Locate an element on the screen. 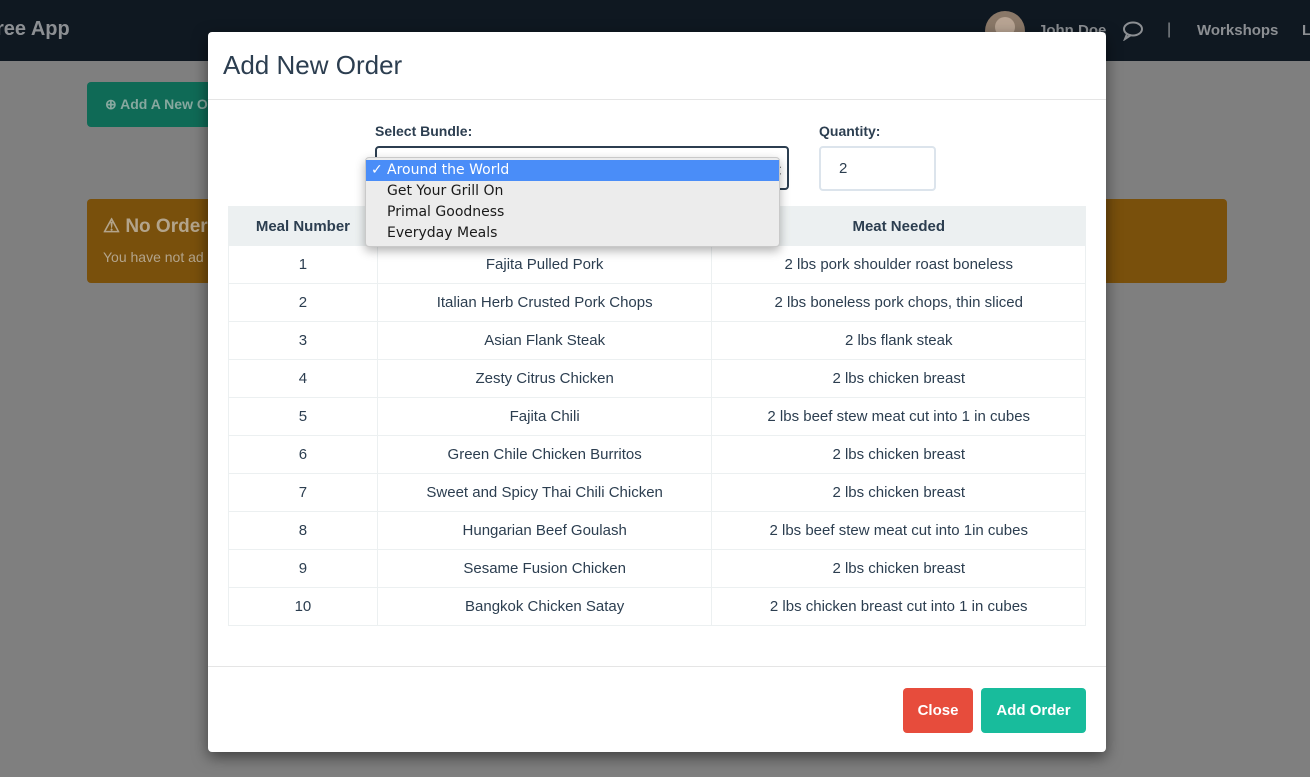 The image size is (1310, 777). meal-number-cell: 7 is located at coordinates (303, 492).